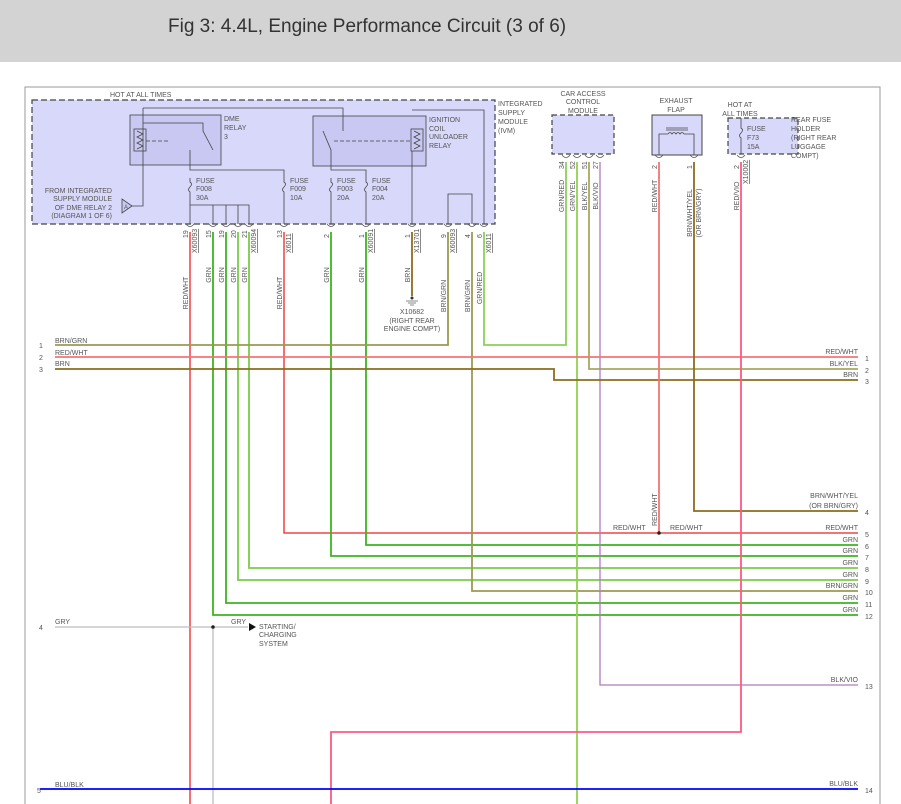 The width and height of the screenshot is (901, 804). I want to click on connector-id: X60094, so click(254, 241).